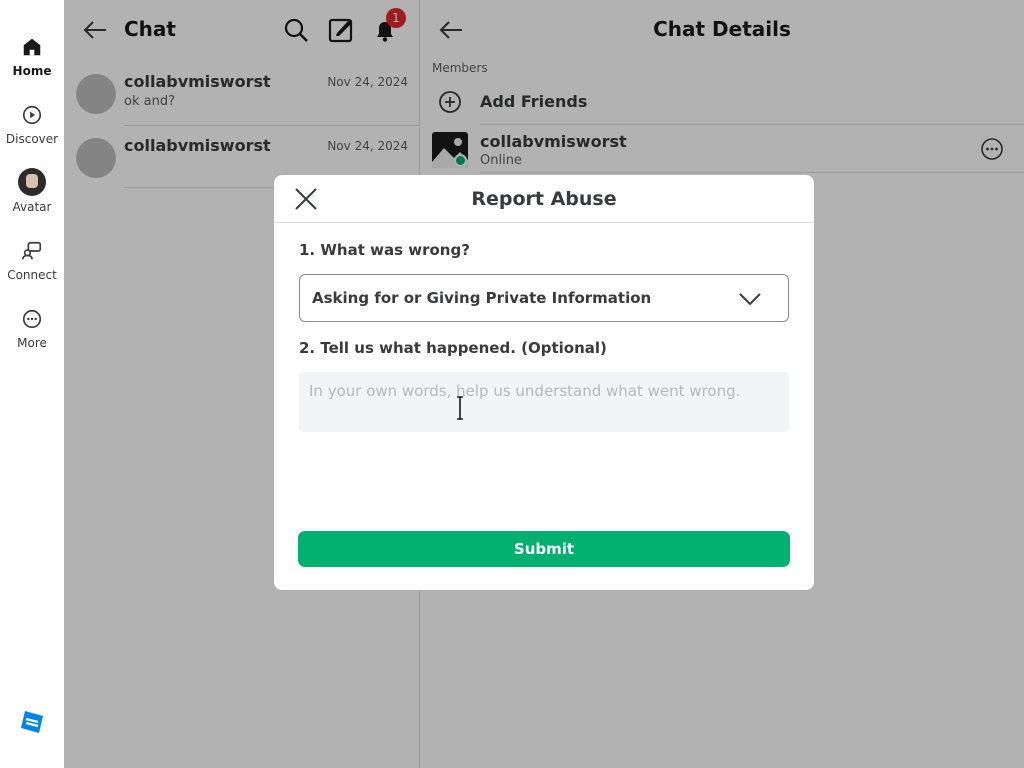 This screenshot has height=768, width=1024. I want to click on question-2-label: 2. Tell us what happened. (Optional), so click(453, 348).